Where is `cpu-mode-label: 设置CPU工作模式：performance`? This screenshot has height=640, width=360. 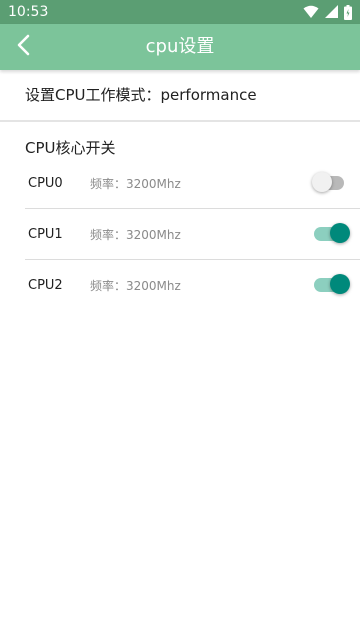
cpu-mode-label: 设置CPU工作模式：performance is located at coordinates (141, 95).